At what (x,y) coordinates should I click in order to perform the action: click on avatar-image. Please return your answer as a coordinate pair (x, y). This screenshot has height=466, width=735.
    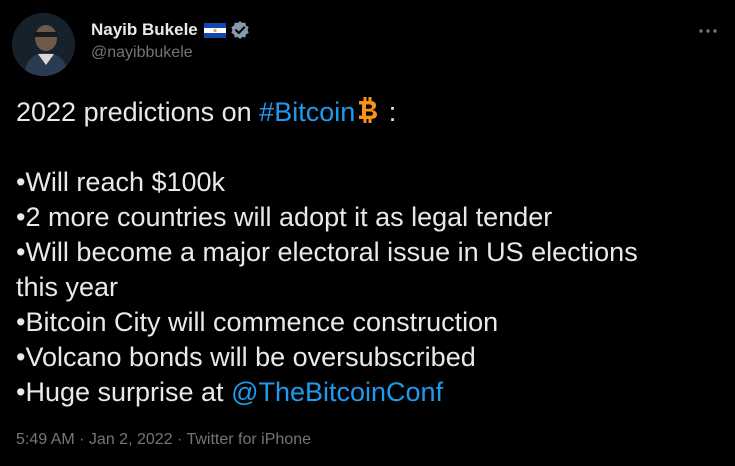
    Looking at the image, I should click on (43, 44).